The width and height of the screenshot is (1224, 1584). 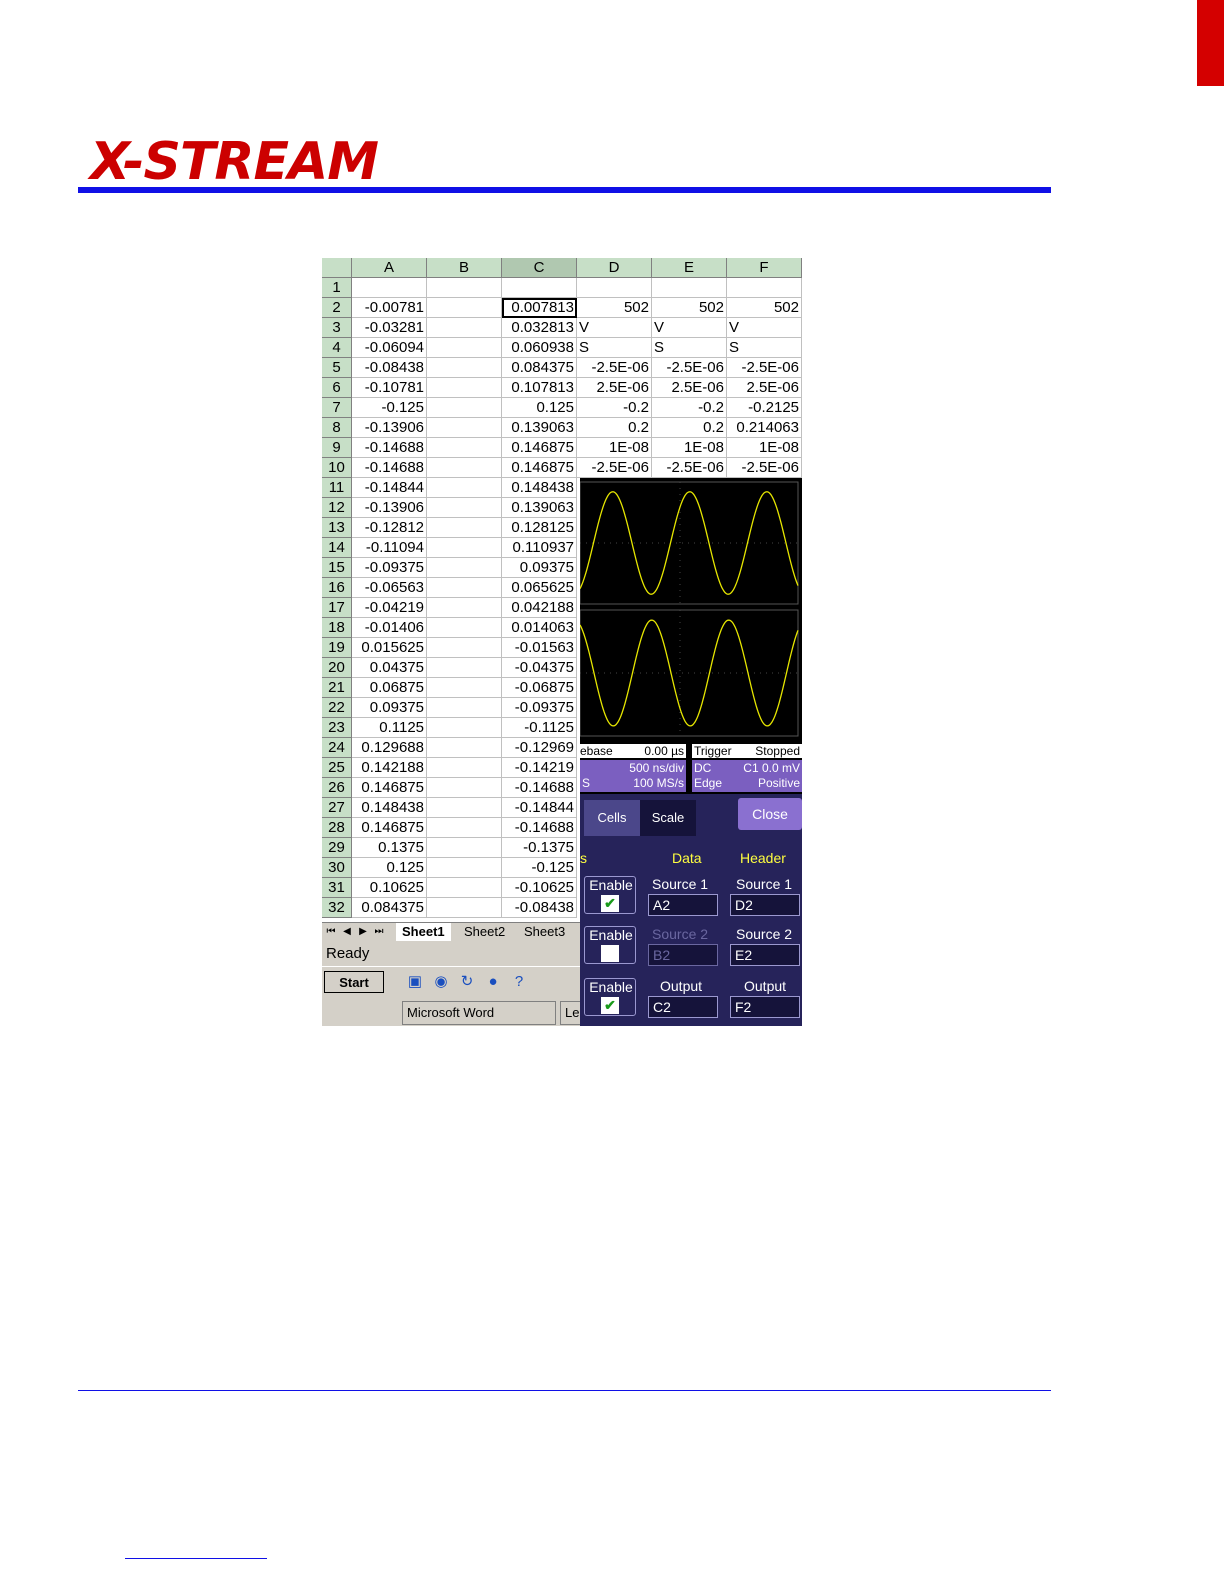 I want to click on cell-c20: -0.04375, so click(x=539, y=668).